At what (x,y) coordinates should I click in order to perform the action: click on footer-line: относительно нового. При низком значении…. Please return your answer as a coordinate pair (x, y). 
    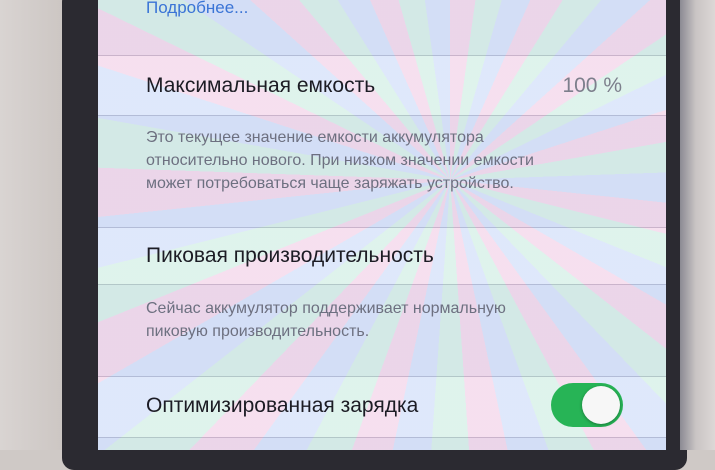
    Looking at the image, I should click on (340, 160).